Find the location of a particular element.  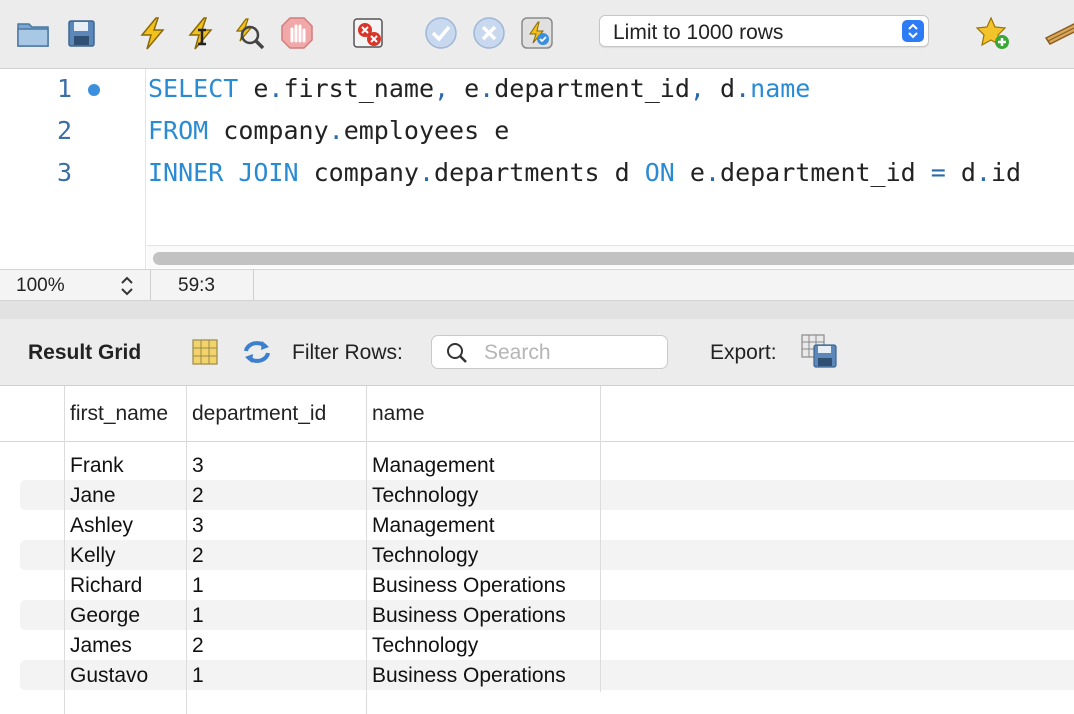

table-row: Gustavo 1 Business Operations is located at coordinates (537, 675).